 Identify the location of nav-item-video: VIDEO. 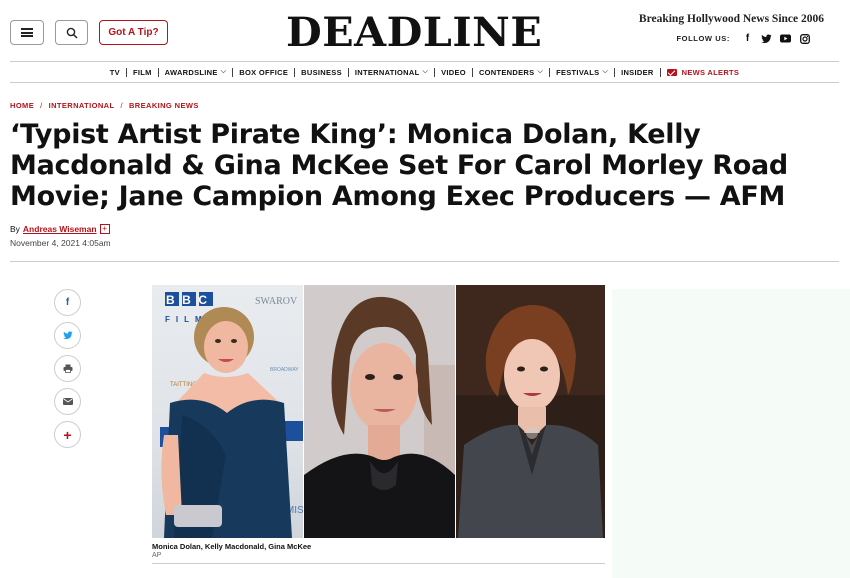
(453, 72).